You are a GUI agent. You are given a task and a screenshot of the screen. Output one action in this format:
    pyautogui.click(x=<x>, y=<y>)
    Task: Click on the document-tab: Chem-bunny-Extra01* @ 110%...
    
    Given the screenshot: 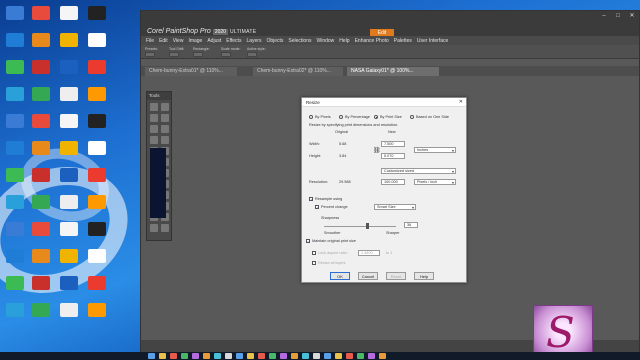 What is the action you would take?
    pyautogui.click(x=191, y=71)
    